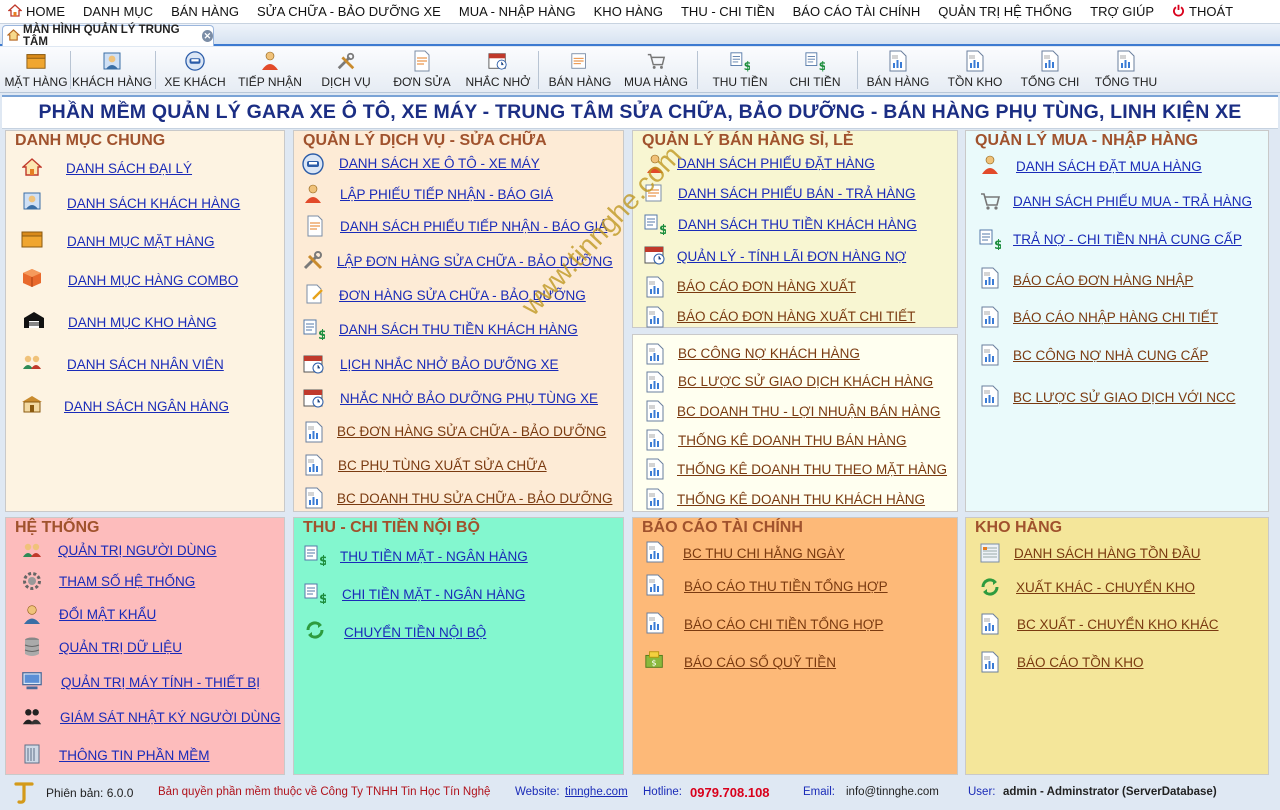  I want to click on link-label: DANH SÁCH NHÂN VIÊN, so click(145, 364).